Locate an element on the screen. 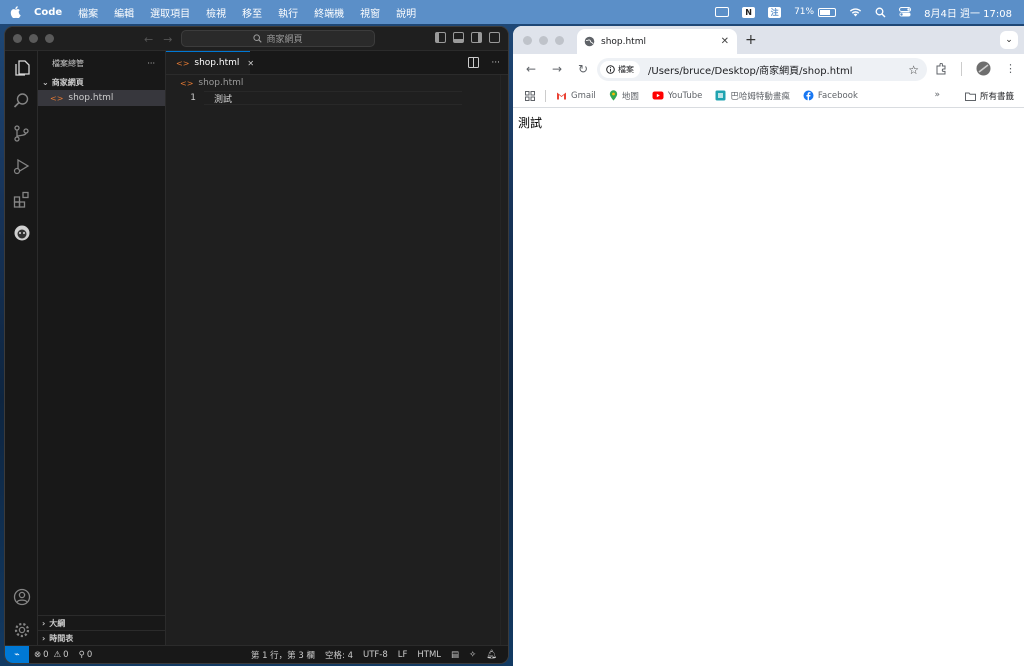 This screenshot has height=666, width=1024. copilot-icon: ✧ is located at coordinates (472, 655).